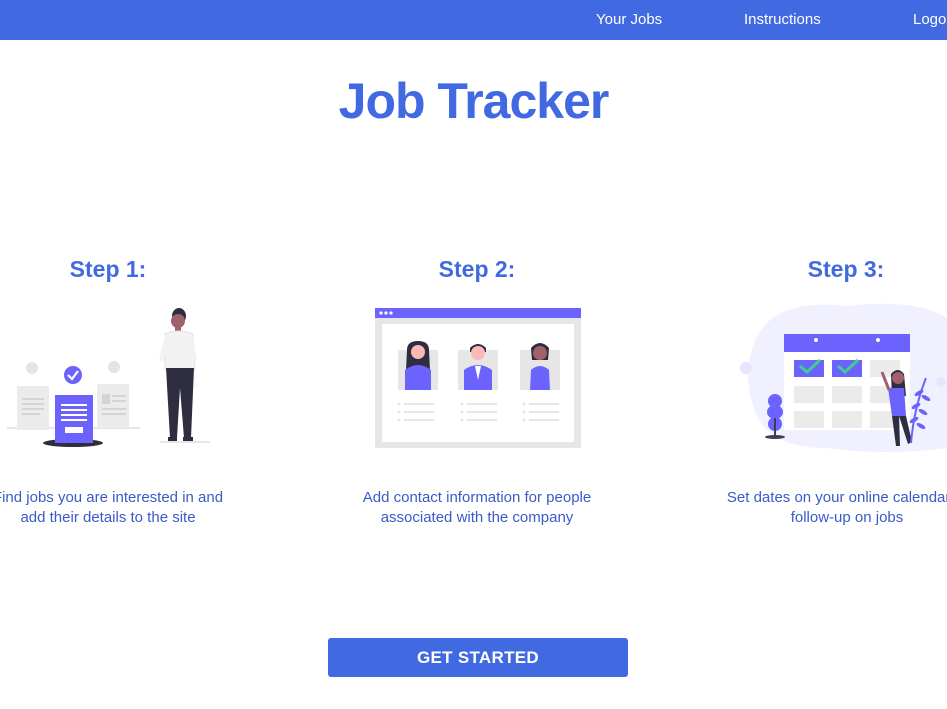 The height and width of the screenshot is (709, 947). Describe the element at coordinates (477, 497) in the screenshot. I see `step-2-desc-line-1: Add contact information for people` at that location.